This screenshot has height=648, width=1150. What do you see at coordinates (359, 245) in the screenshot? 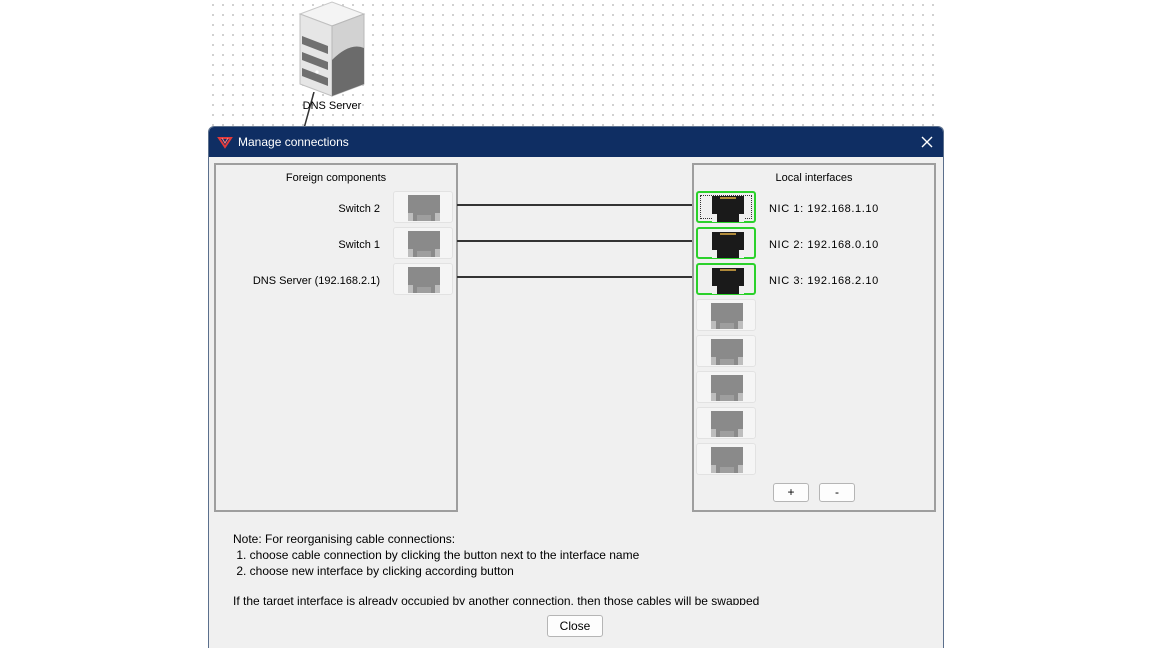
I see `foreign-label-switch-1: Switch 1` at bounding box center [359, 245].